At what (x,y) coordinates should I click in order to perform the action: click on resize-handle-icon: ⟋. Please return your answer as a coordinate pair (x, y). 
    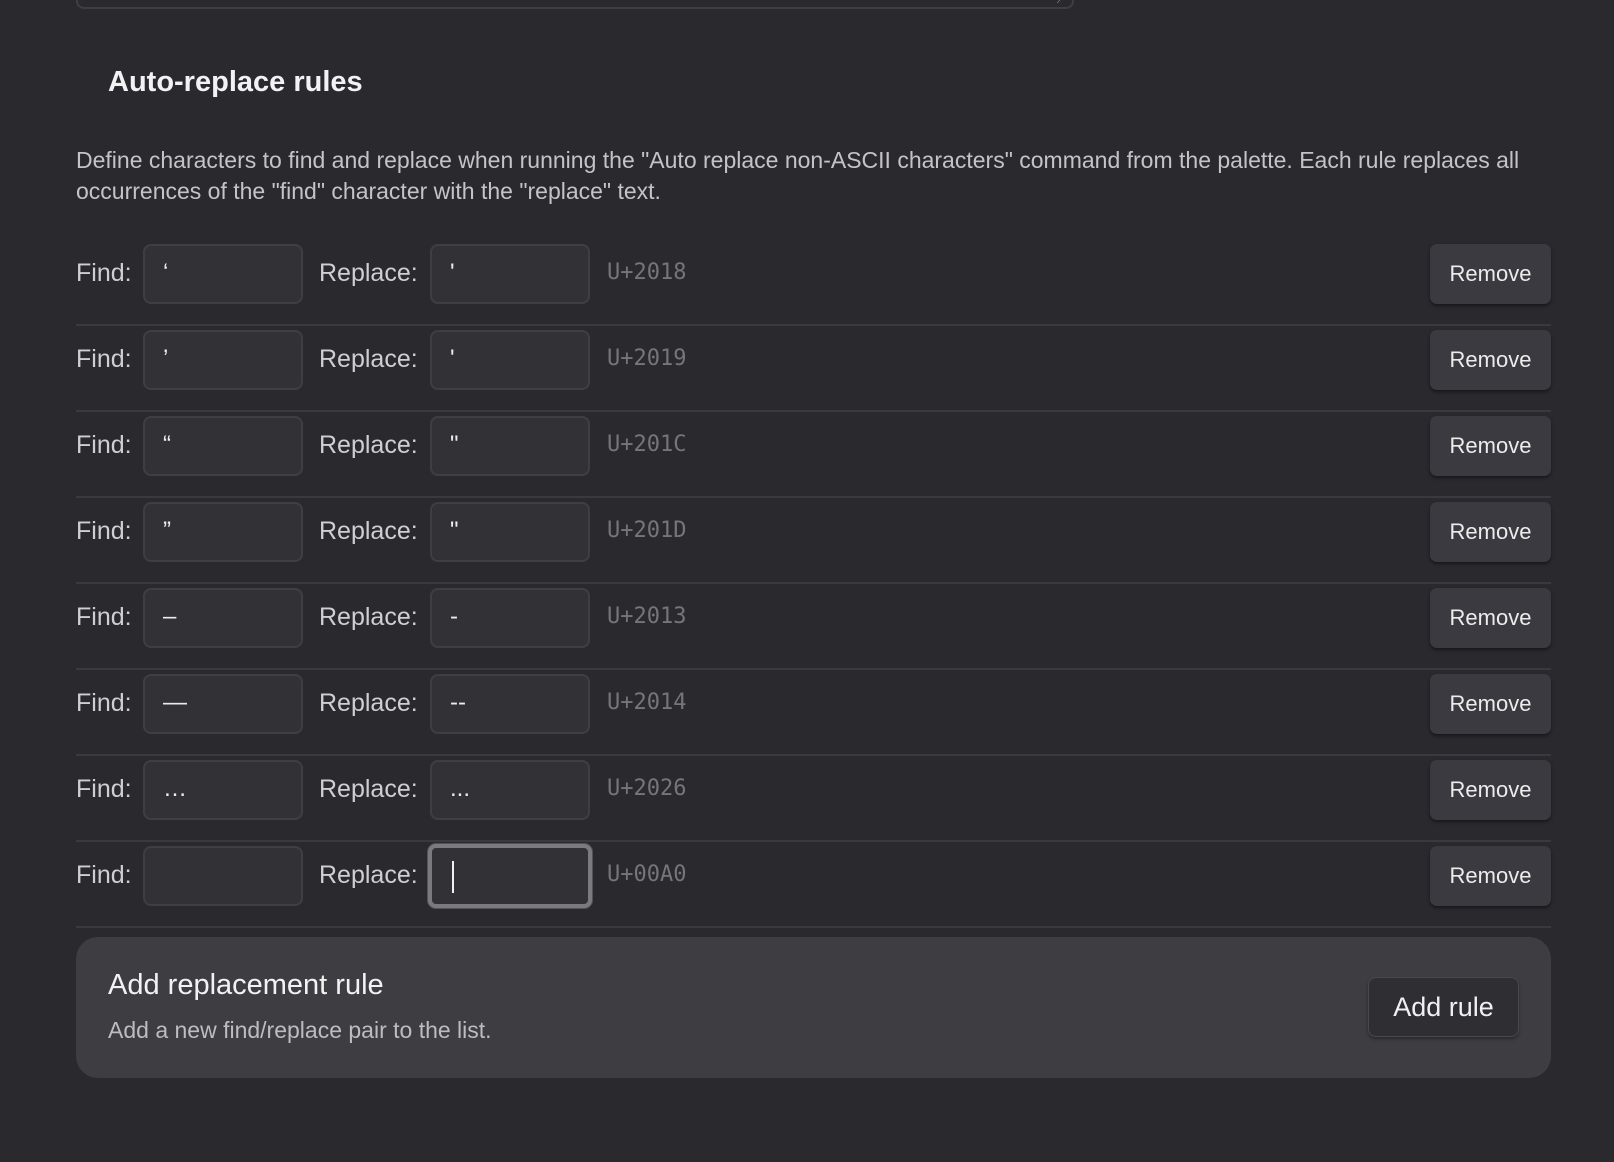
    Looking at the image, I should click on (1063, 3).